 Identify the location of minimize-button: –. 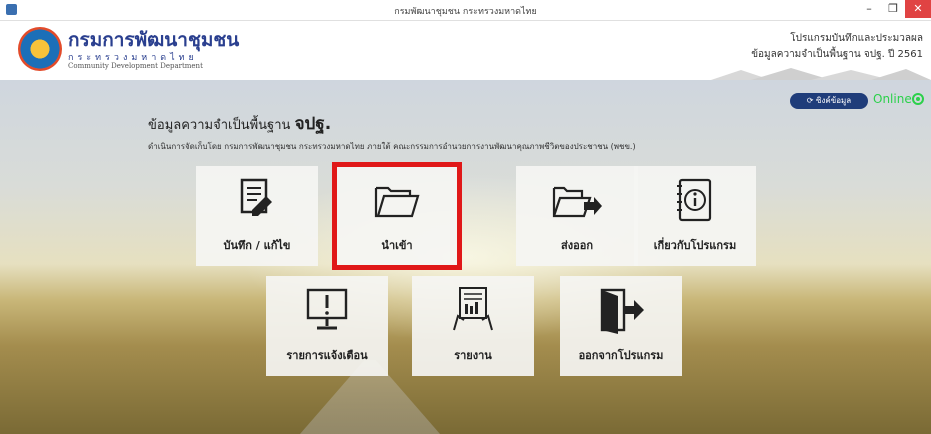
(869, 9).